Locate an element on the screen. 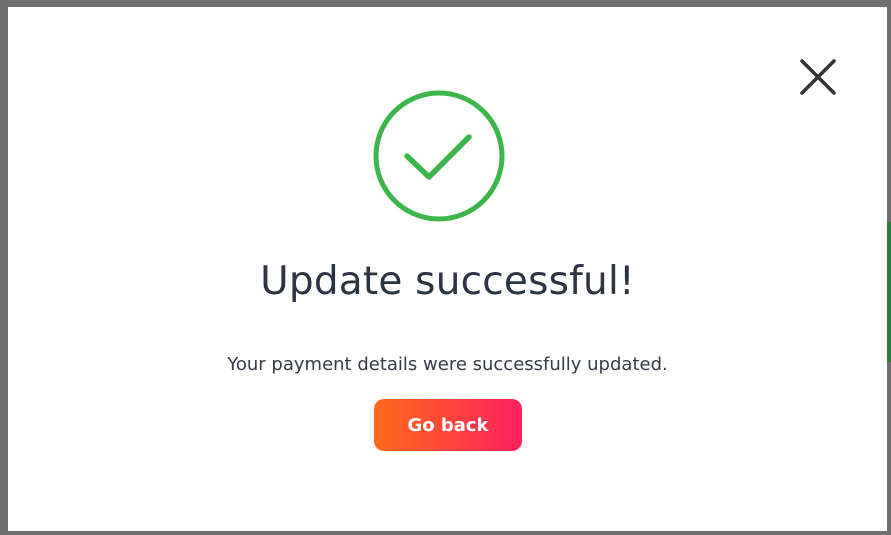  close-icon is located at coordinates (818, 77).